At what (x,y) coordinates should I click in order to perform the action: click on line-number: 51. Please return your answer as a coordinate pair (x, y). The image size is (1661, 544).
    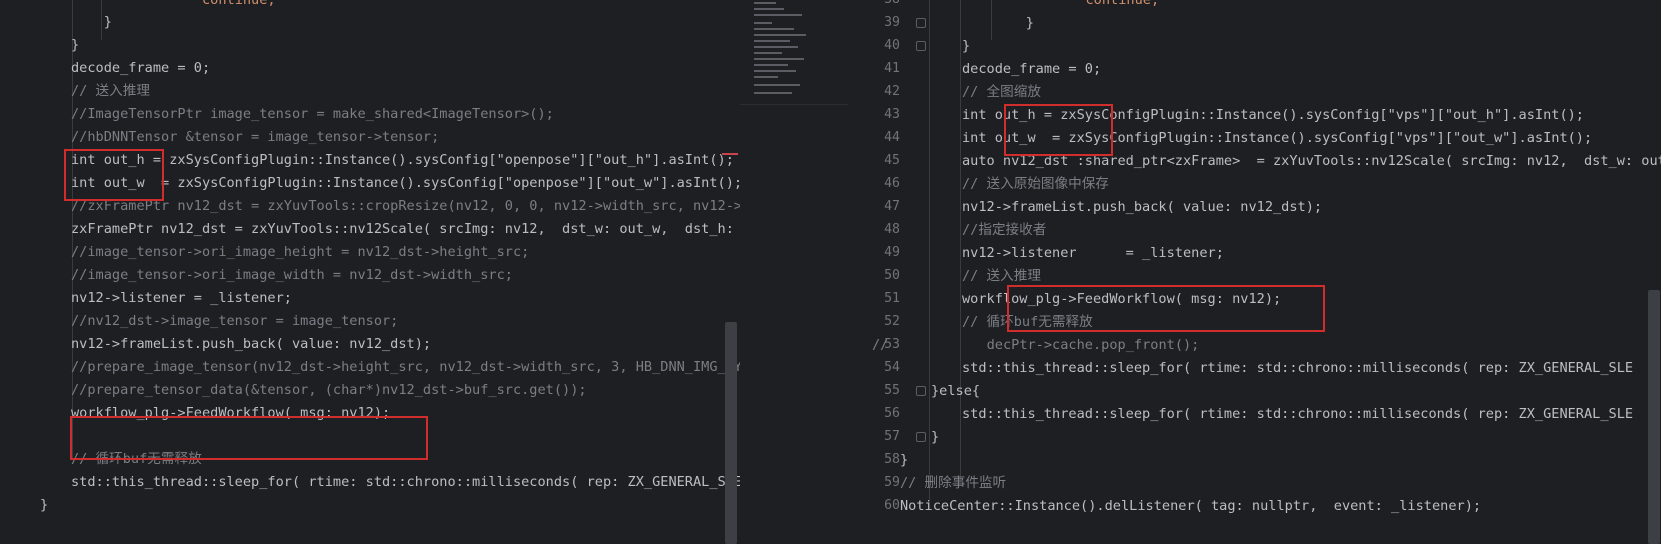
    Looking at the image, I should click on (892, 298).